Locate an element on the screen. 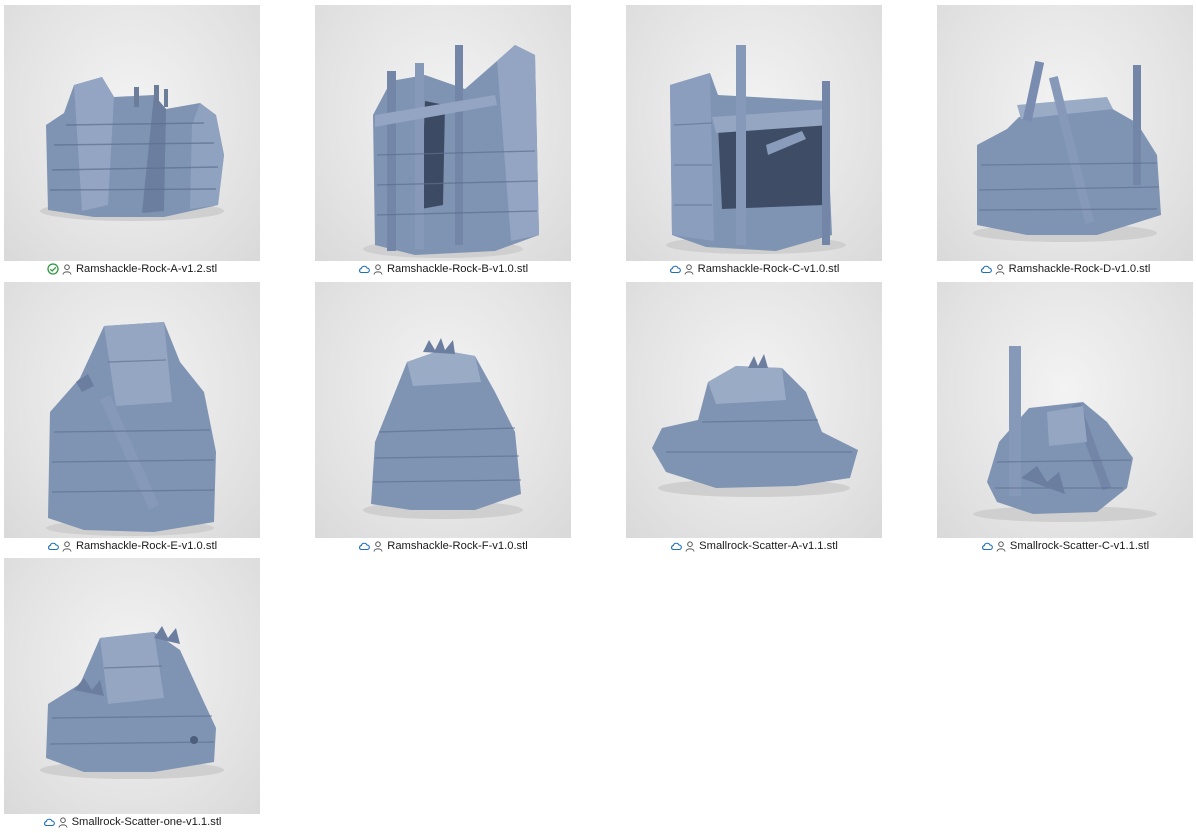  file-name: Smallrock-Scatter-A-v1.1.stl is located at coordinates (768, 546).